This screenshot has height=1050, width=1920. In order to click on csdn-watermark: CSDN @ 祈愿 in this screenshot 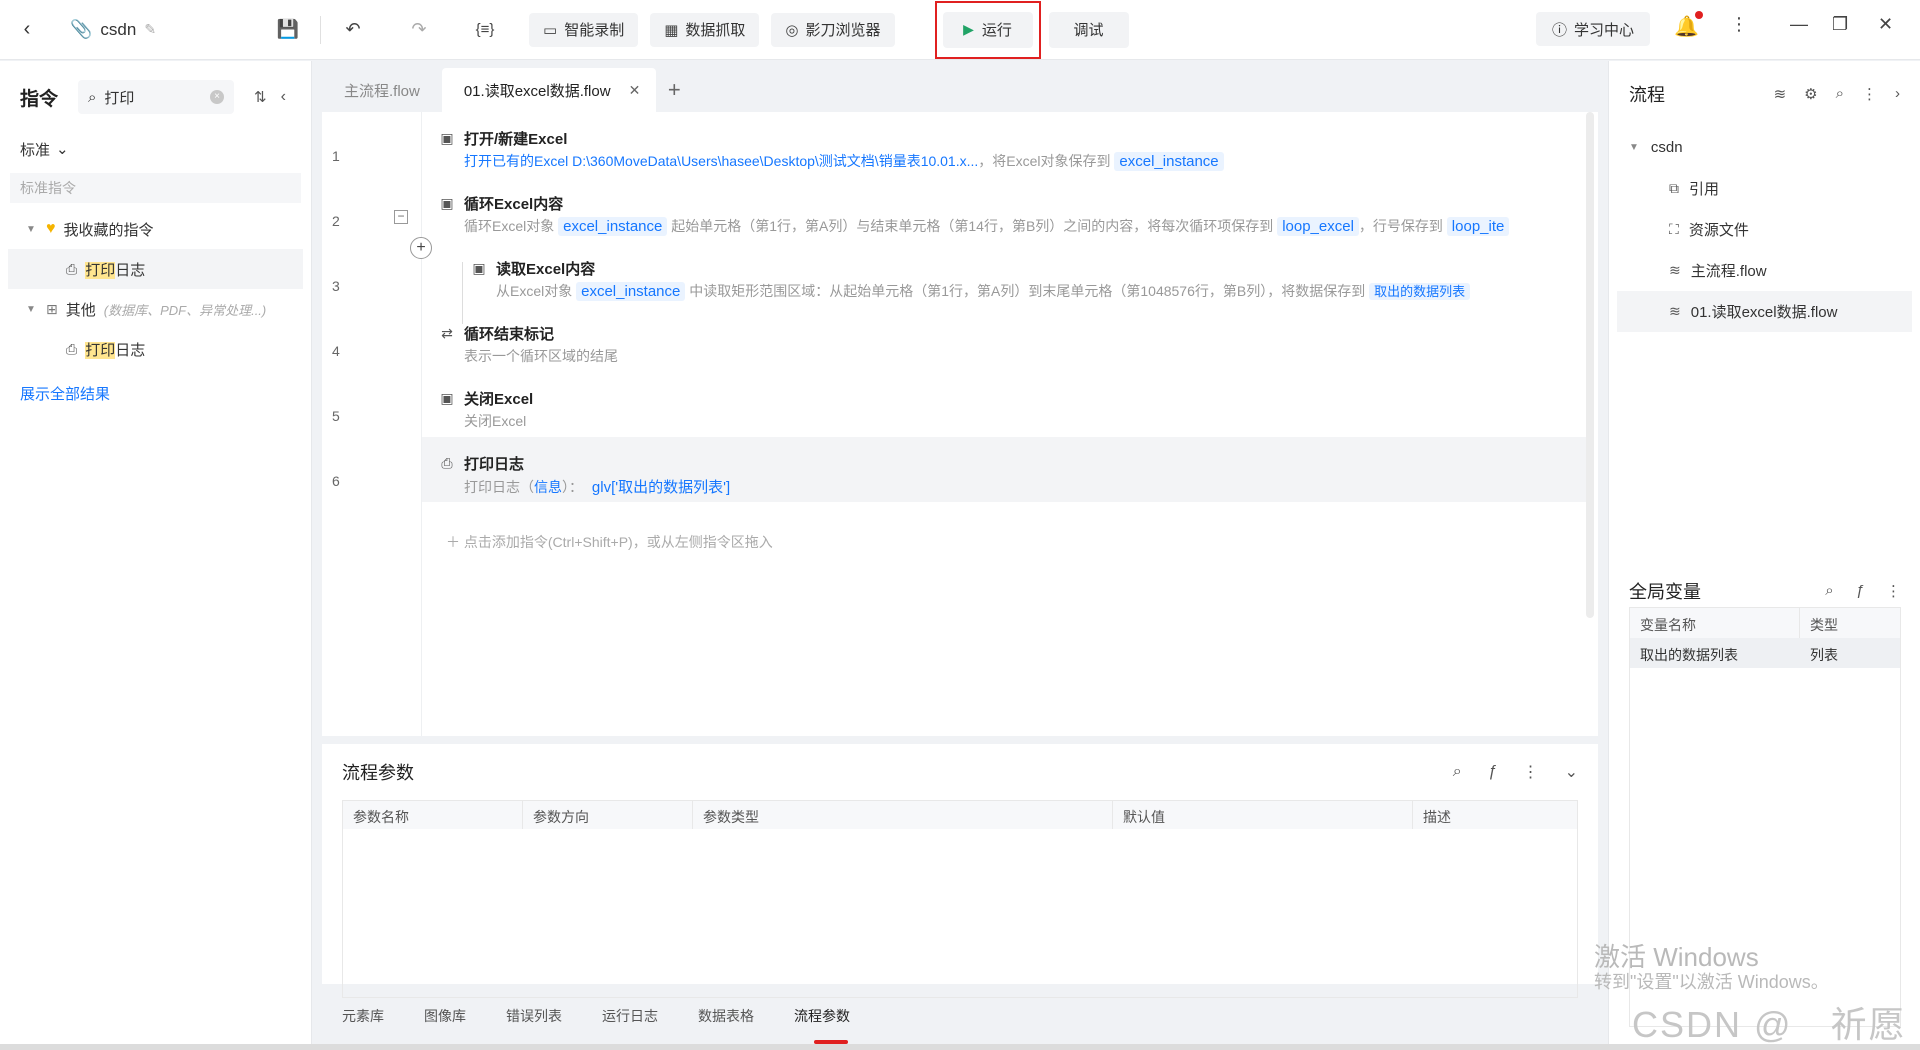, I will do `click(1769, 1024)`.